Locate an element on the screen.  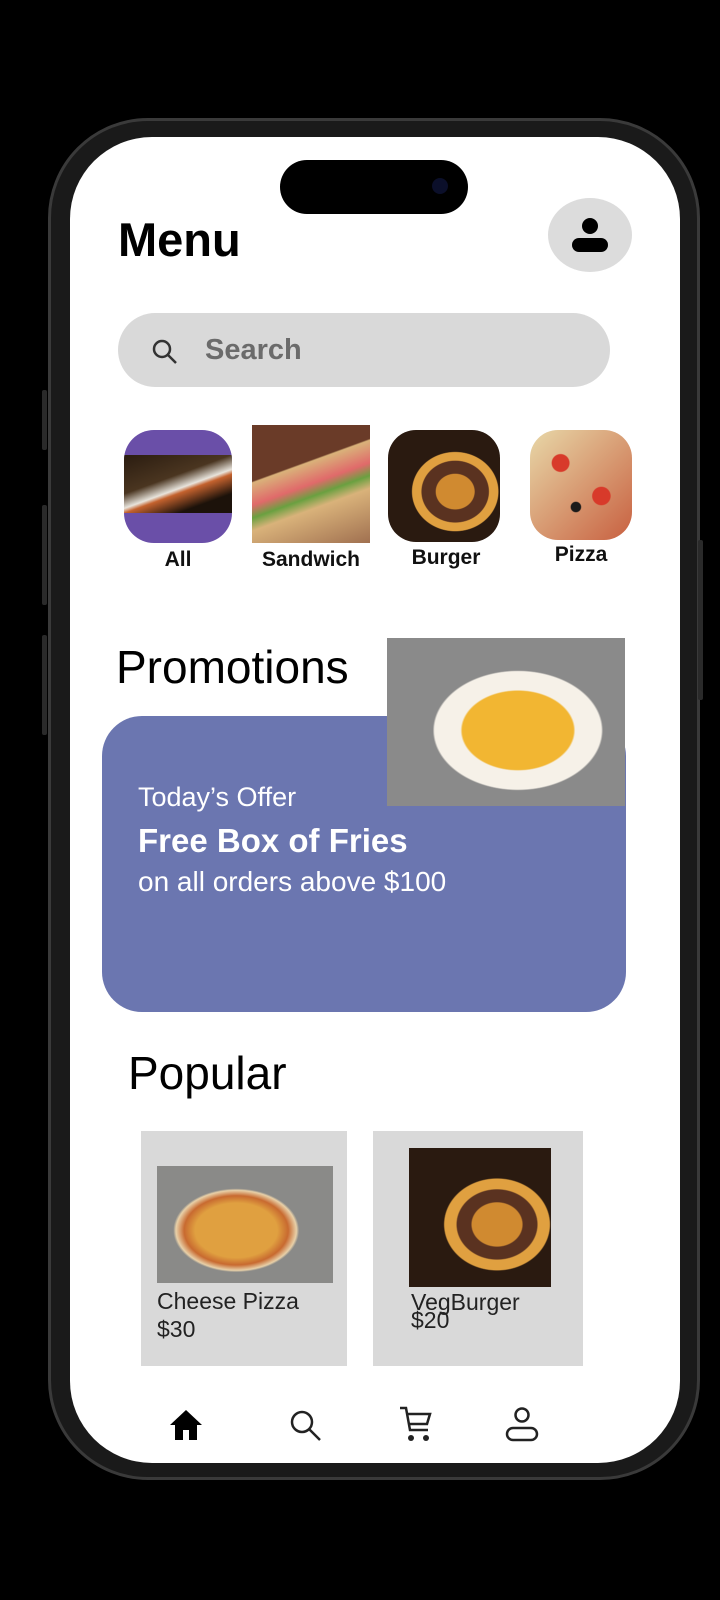
item-name: Cheese Pizza is located at coordinates (228, 1301).